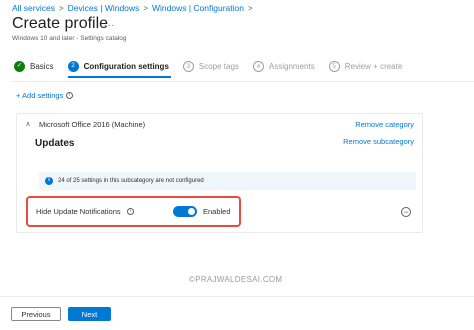  Describe the element at coordinates (258, 66) in the screenshot. I see `step-number-icon: 4` at that location.